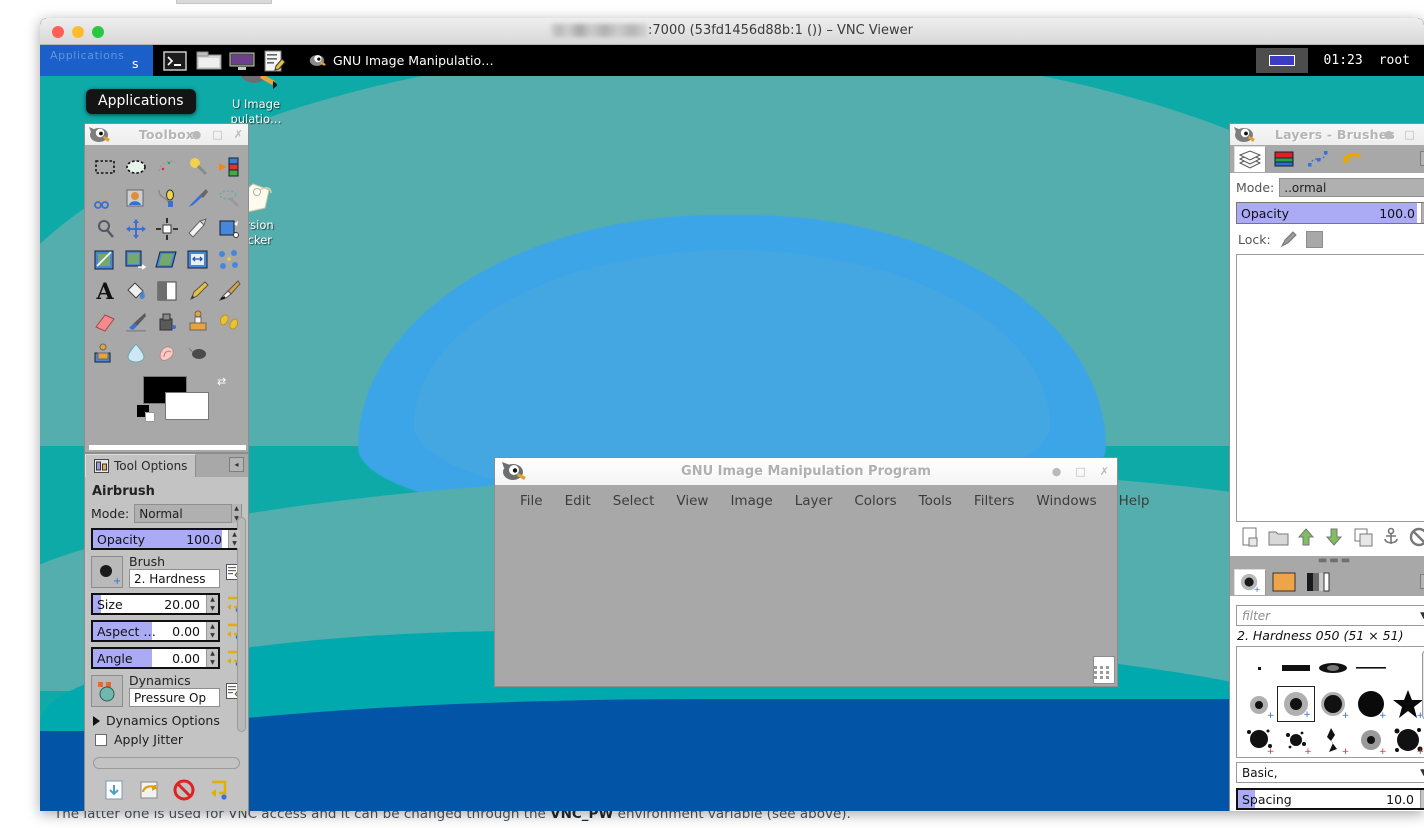 The width and height of the screenshot is (1424, 828). I want to click on layers-dock-tabs: ◂, so click(1327, 159).